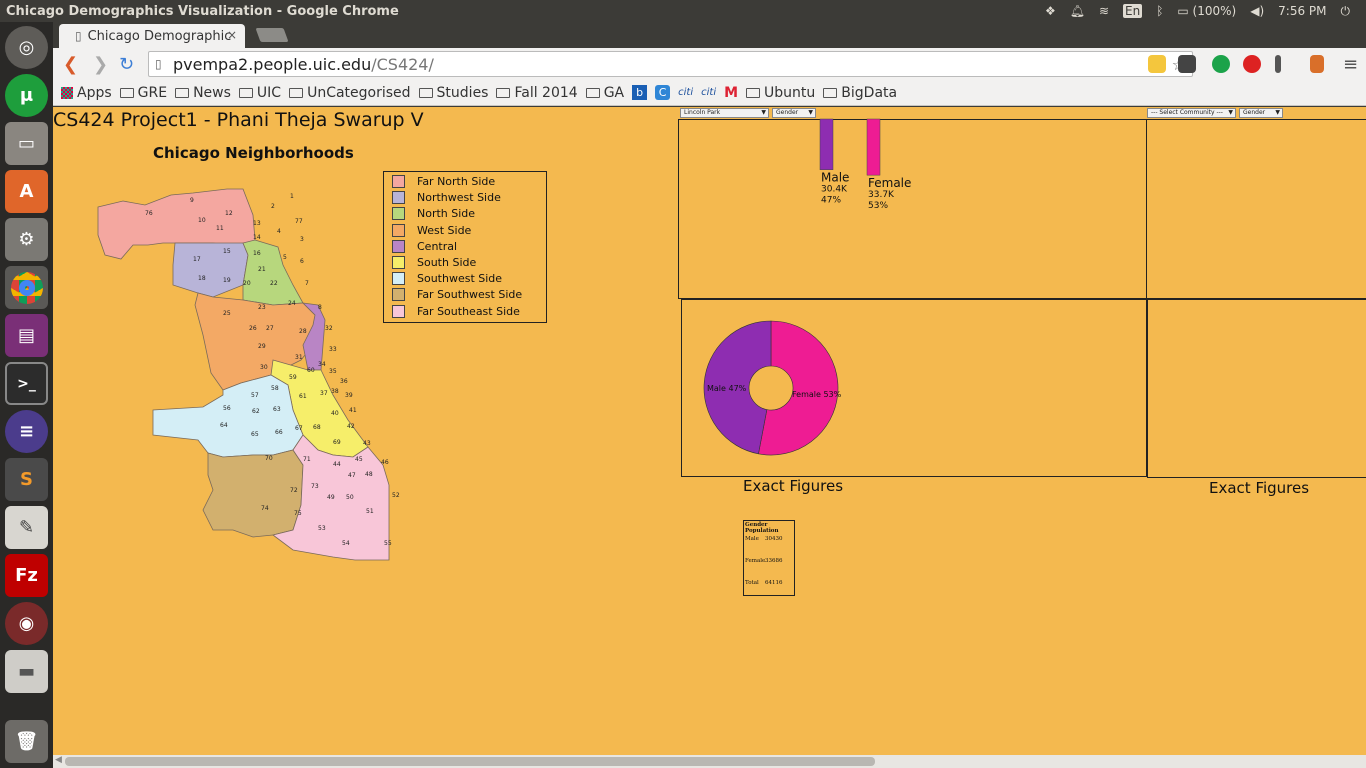 The height and width of the screenshot is (768, 1366). Describe the element at coordinates (453, 93) in the screenshot. I see `bookmark-studies: Studies` at that location.